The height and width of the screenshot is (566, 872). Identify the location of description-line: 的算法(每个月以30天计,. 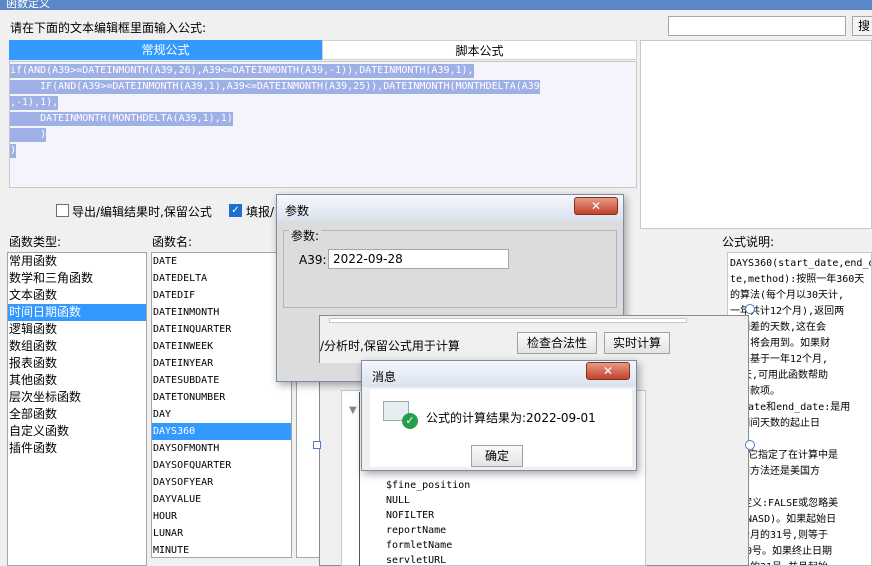
(787, 295).